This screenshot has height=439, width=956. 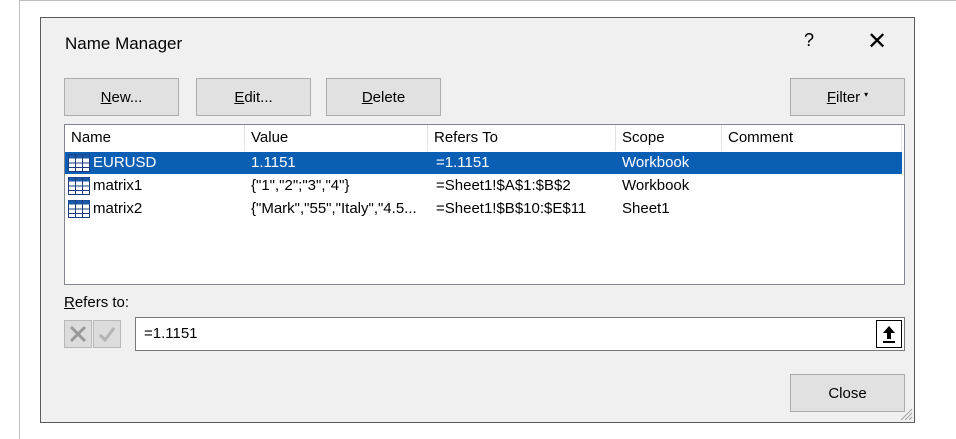 I want to click on edit-accesskey: E, so click(x=239, y=97).